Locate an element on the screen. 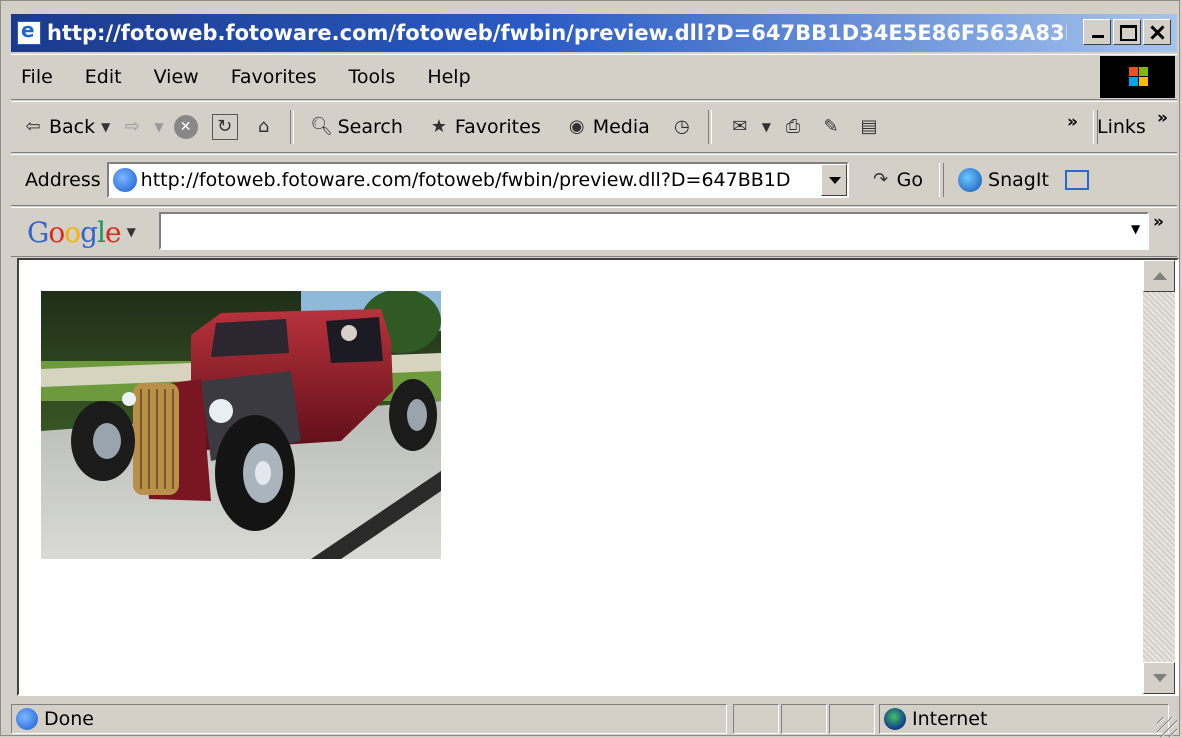 The height and width of the screenshot is (738, 1182). home-icon: ⌂ is located at coordinates (263, 126).